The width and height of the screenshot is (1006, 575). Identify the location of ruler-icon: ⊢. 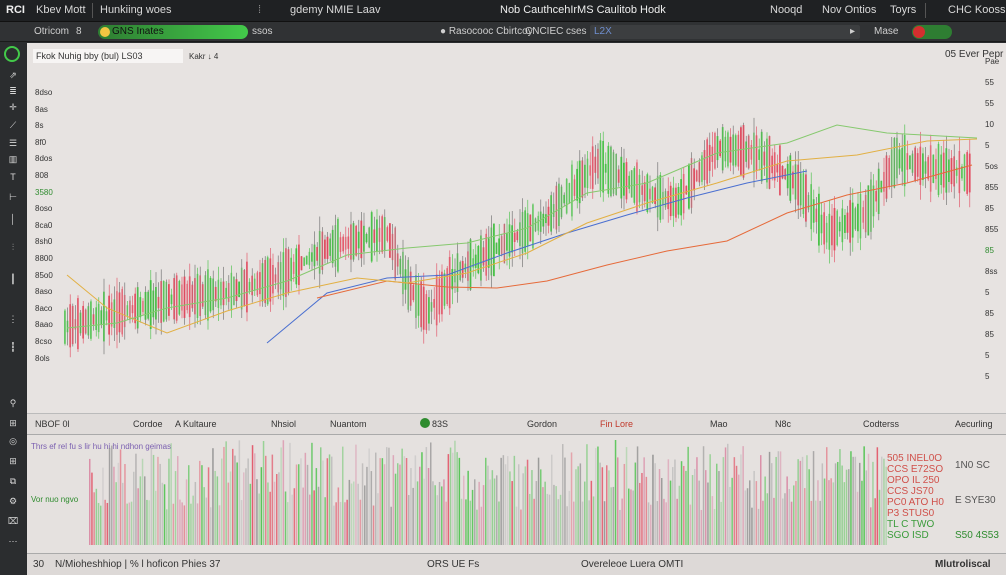
(13, 197).